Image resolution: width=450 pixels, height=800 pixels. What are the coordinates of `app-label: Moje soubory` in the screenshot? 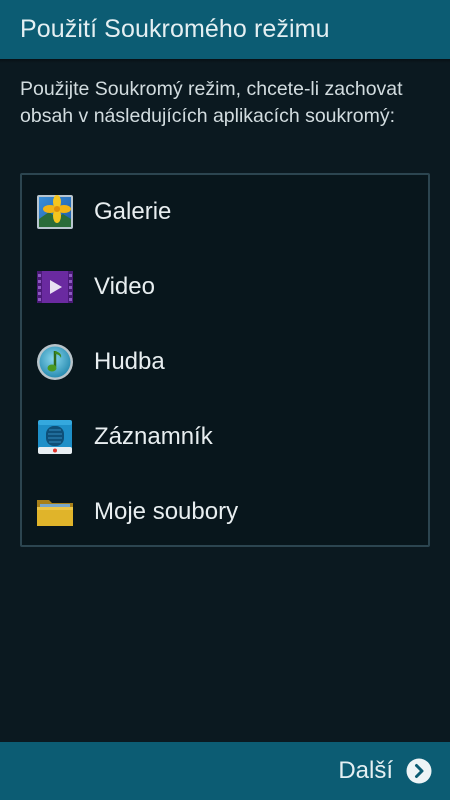 It's located at (166, 511).